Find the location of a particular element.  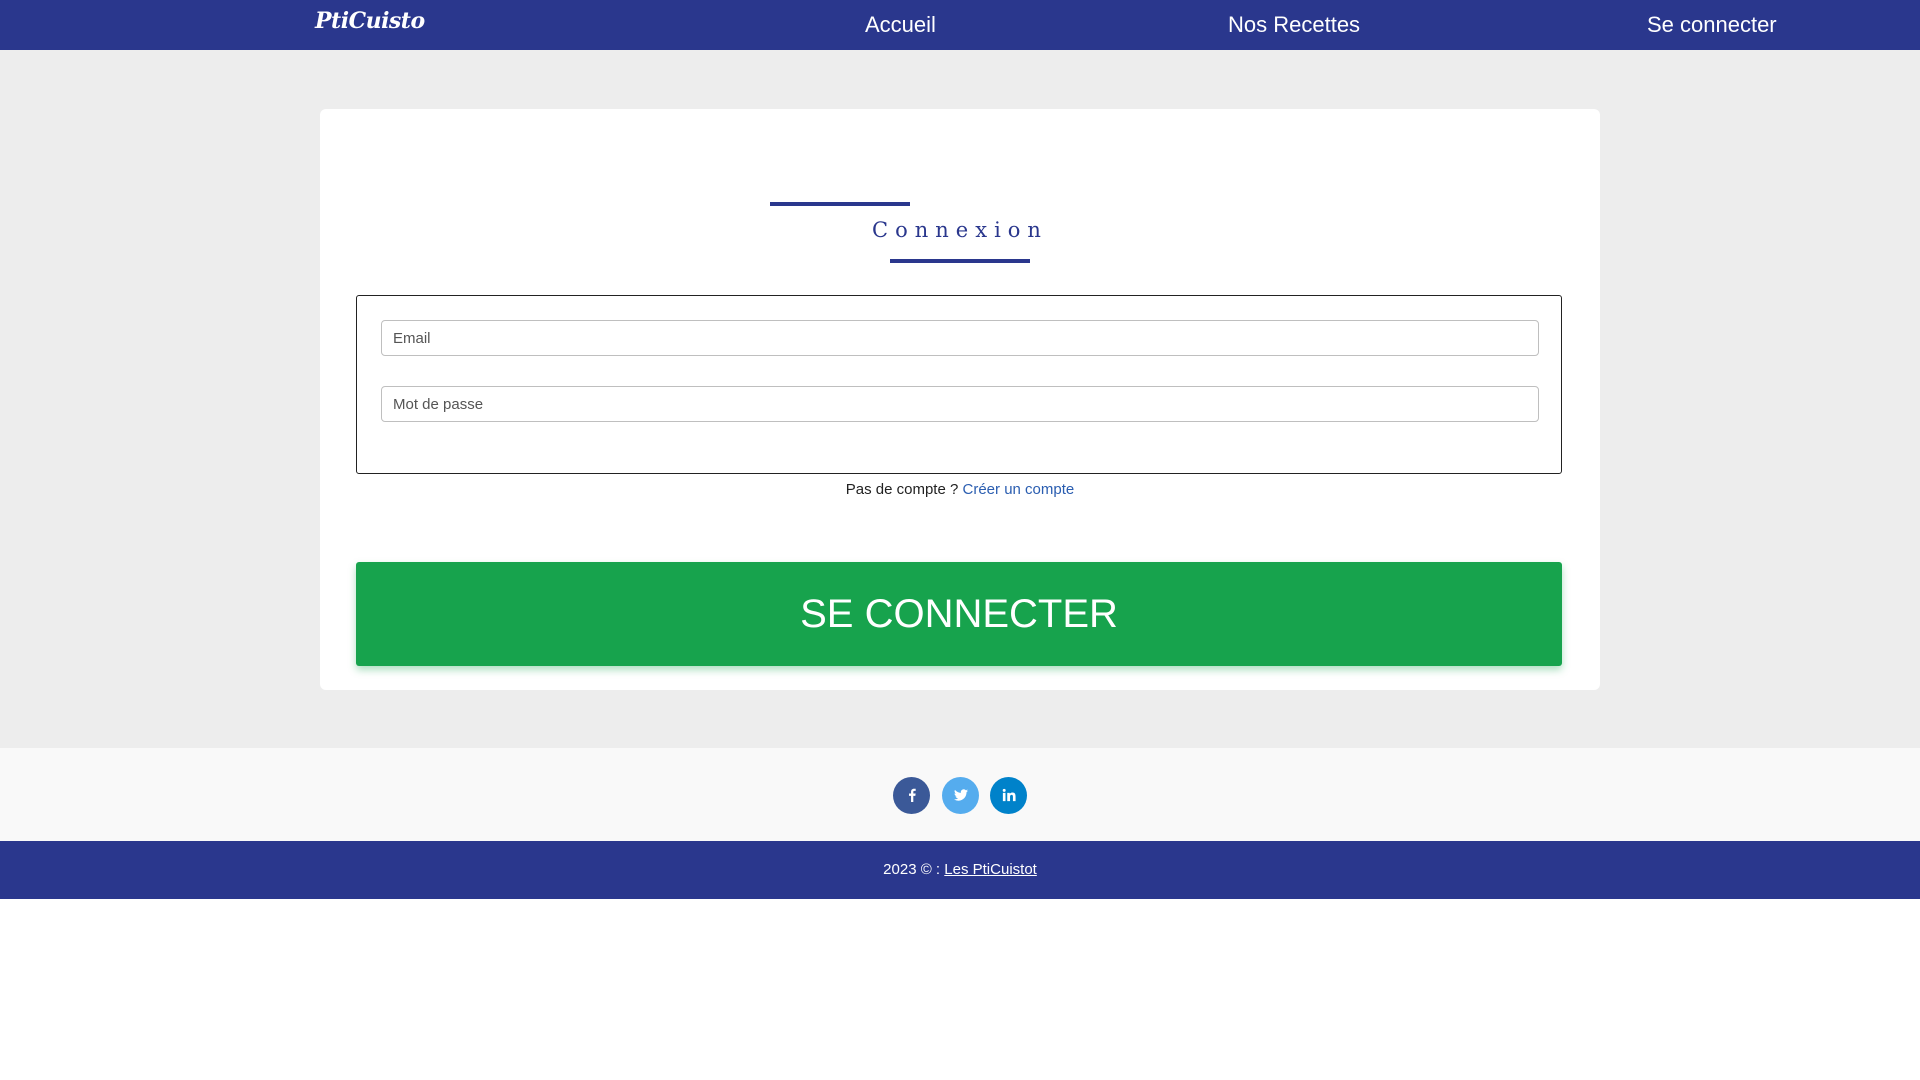

page-title: Connexion is located at coordinates (960, 230).